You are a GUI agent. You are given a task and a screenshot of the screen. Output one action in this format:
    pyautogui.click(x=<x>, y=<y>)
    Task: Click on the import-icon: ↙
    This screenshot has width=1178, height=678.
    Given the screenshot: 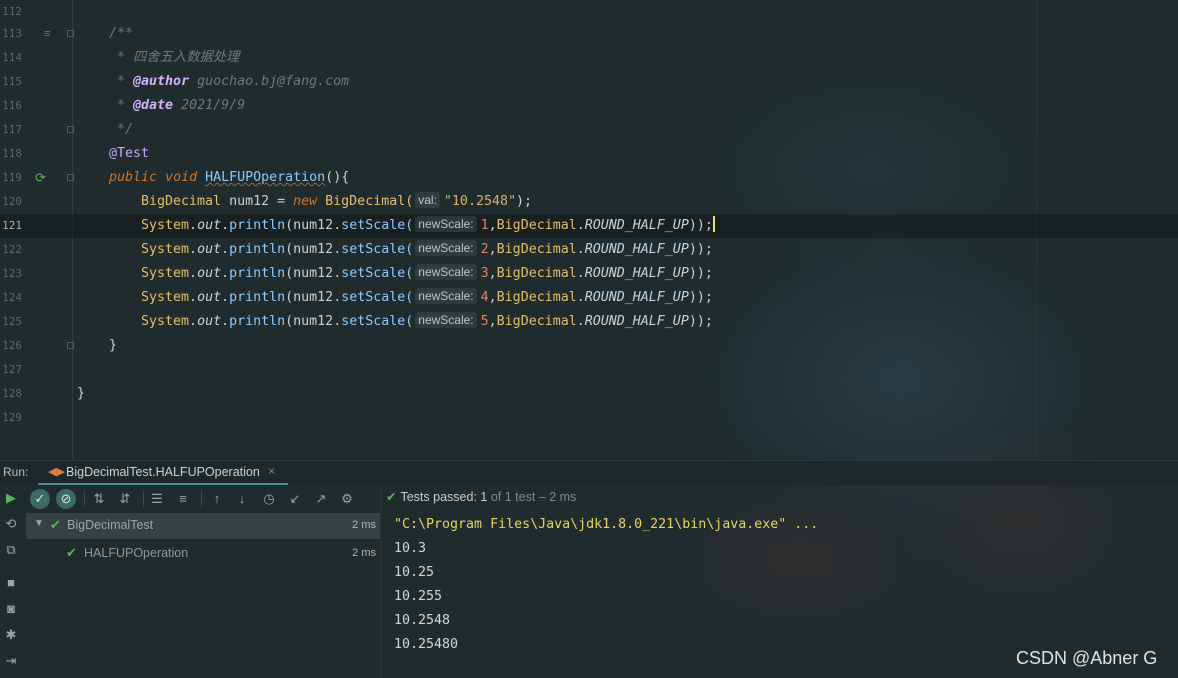 What is the action you would take?
    pyautogui.click(x=295, y=499)
    